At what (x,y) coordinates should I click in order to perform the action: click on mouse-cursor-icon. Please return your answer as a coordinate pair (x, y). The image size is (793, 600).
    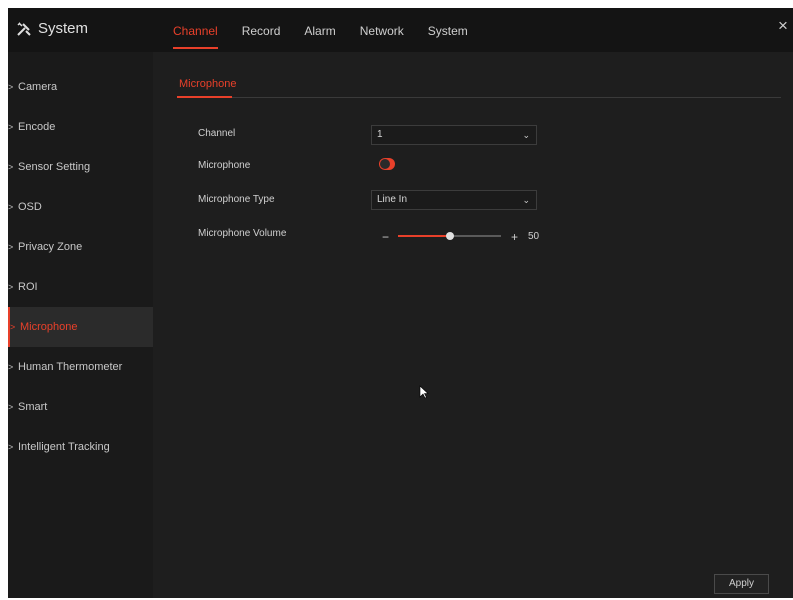
    Looking at the image, I should click on (424, 392).